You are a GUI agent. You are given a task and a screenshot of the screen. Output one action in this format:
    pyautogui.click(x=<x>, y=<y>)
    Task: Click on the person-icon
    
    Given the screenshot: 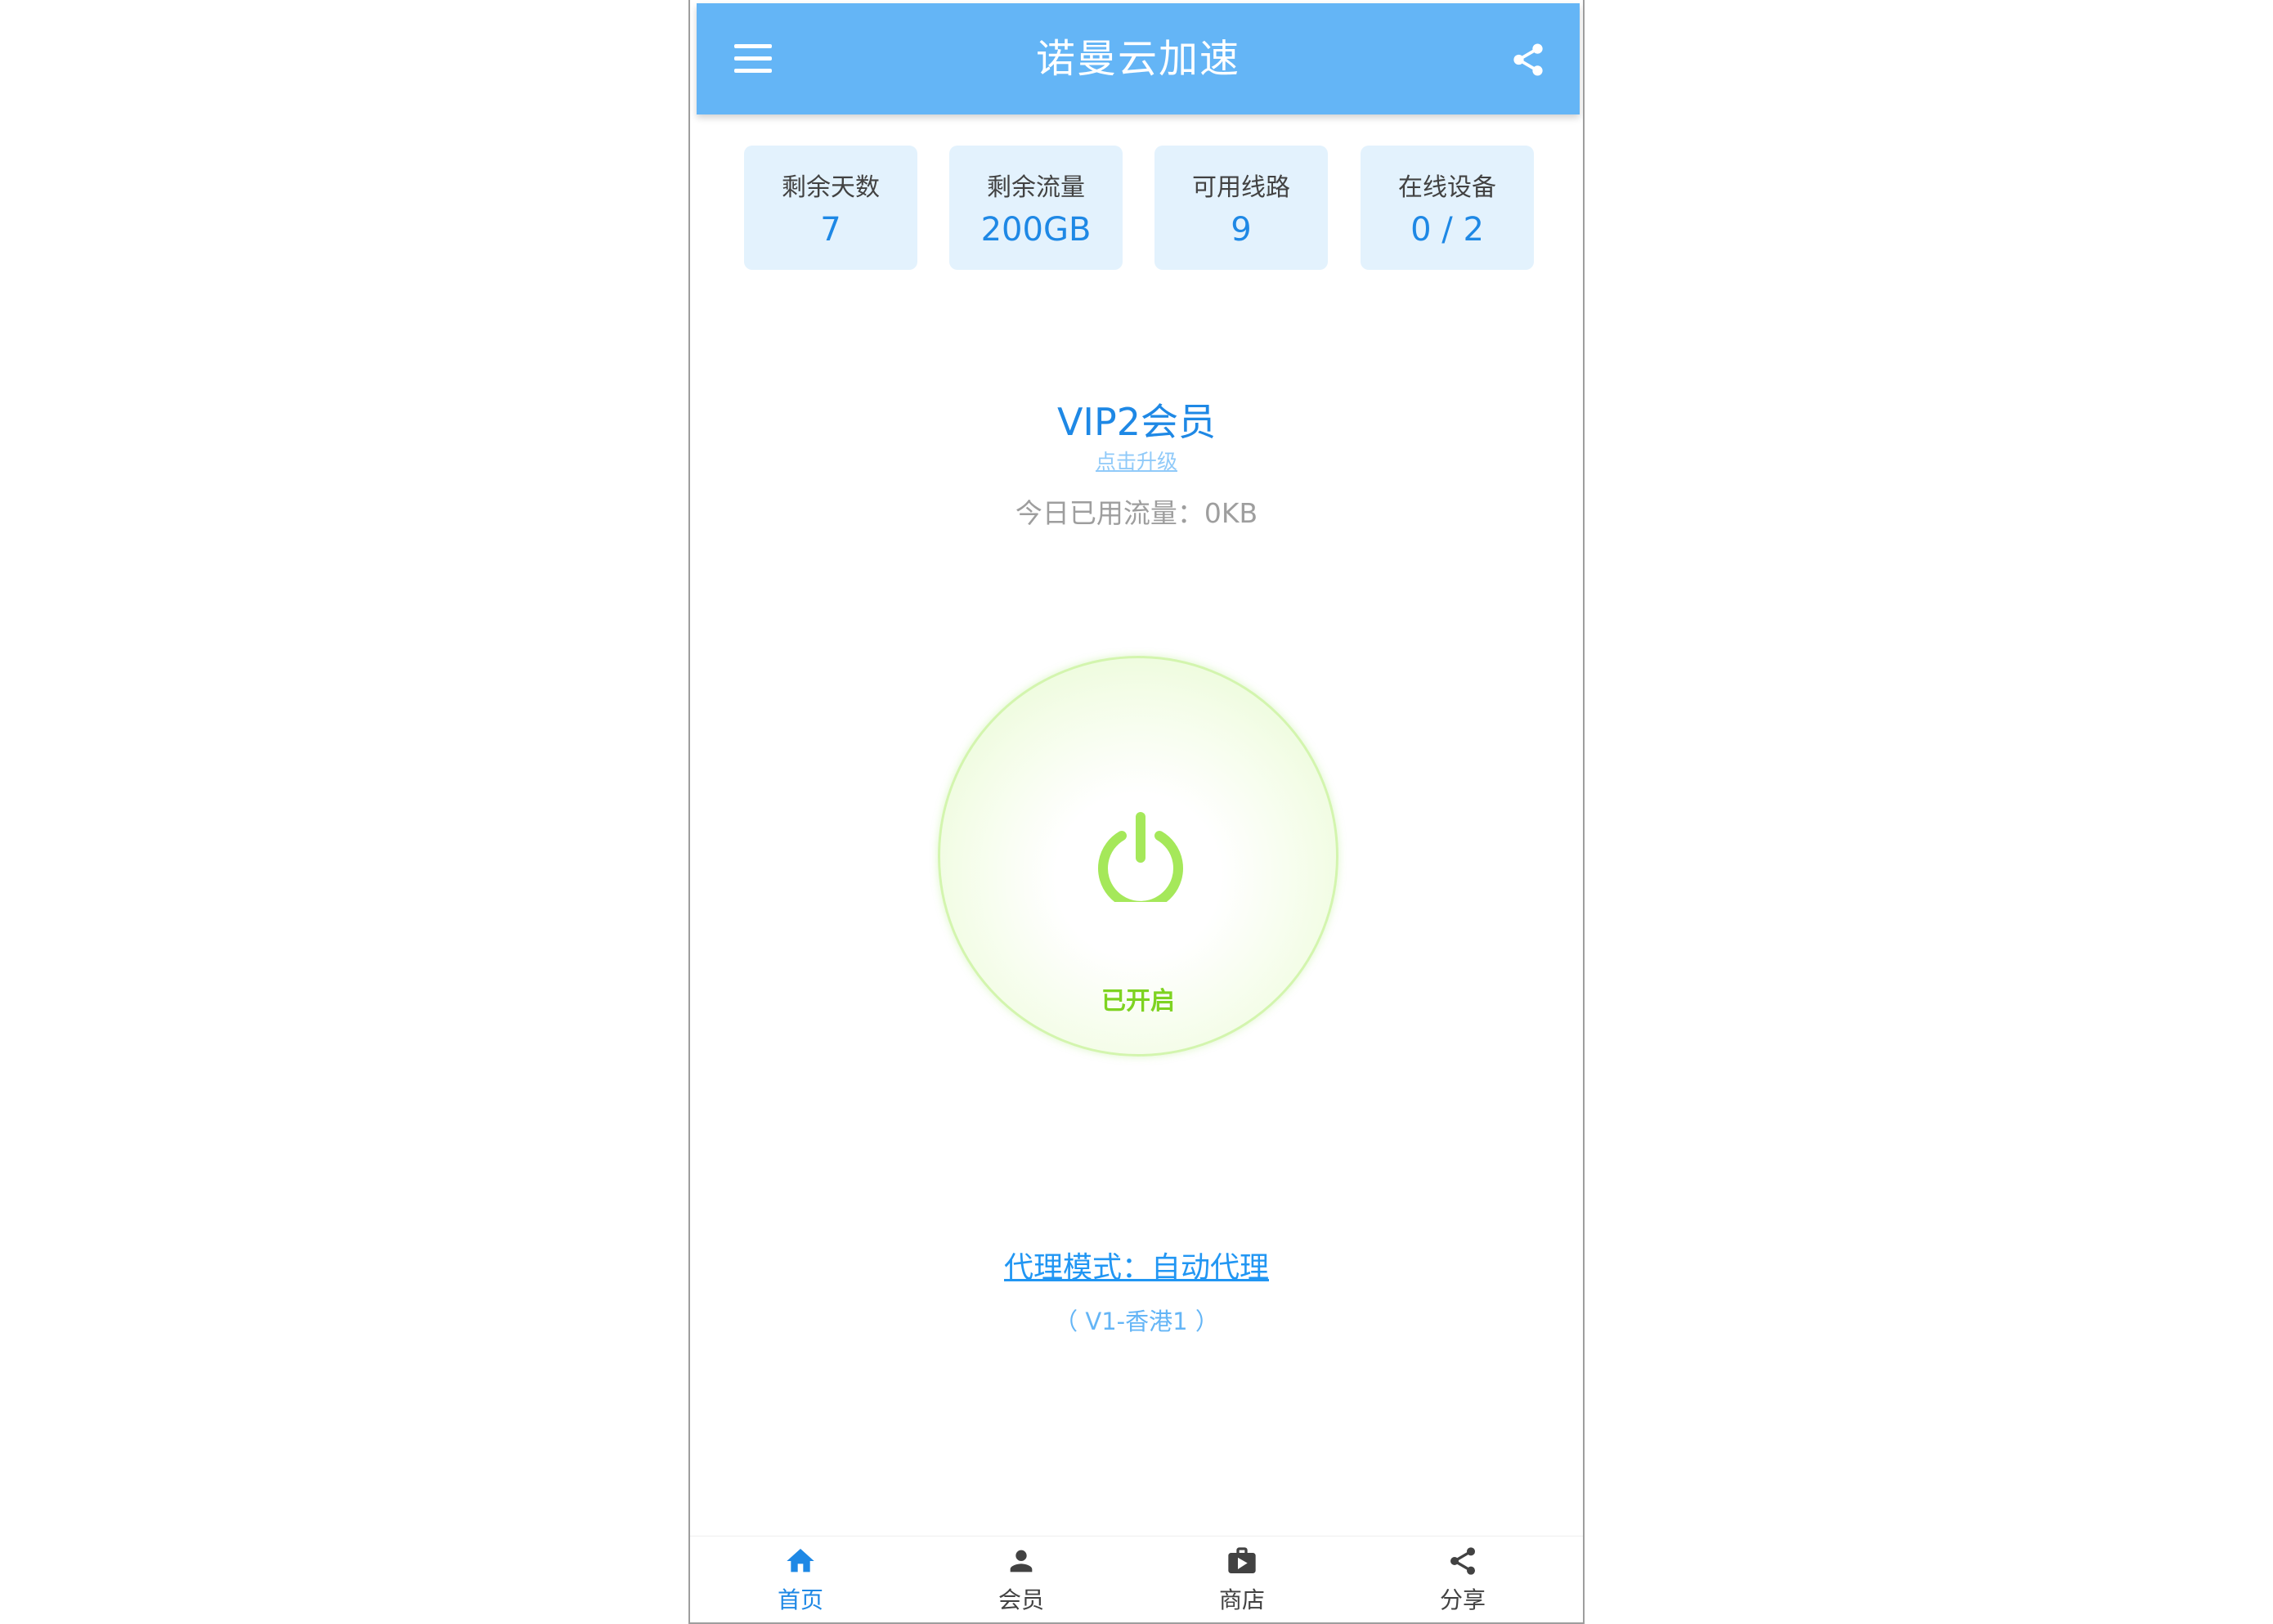 What is the action you would take?
    pyautogui.click(x=1021, y=1561)
    